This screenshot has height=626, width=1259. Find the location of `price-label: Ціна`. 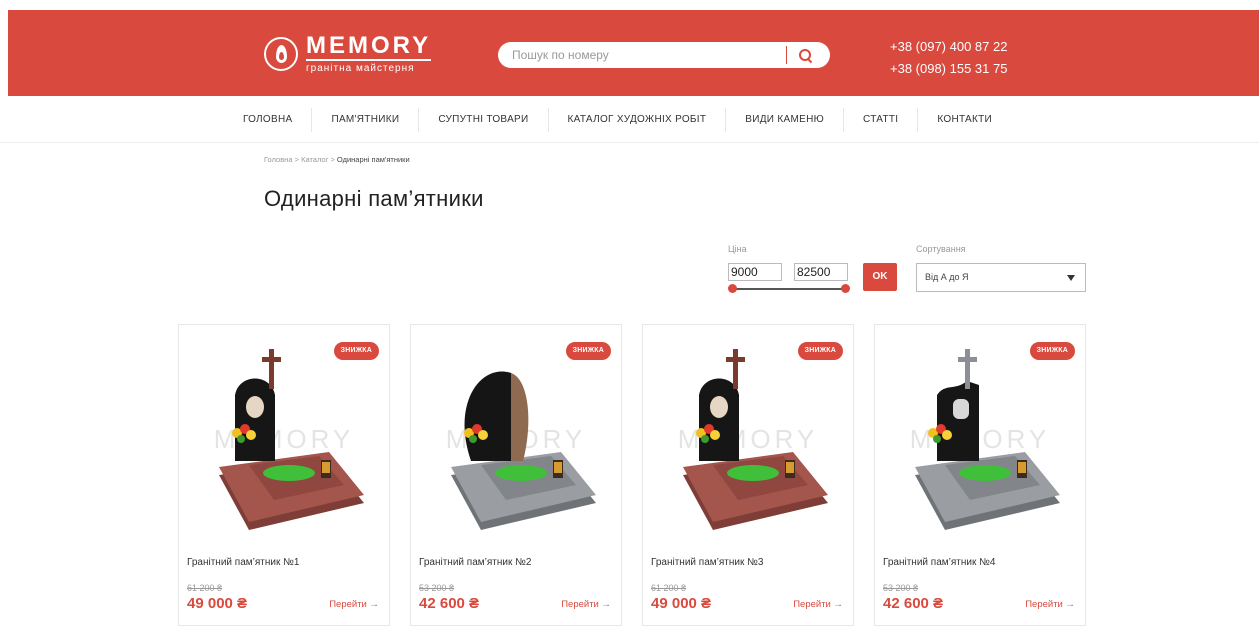

price-label: Ціна is located at coordinates (737, 249).